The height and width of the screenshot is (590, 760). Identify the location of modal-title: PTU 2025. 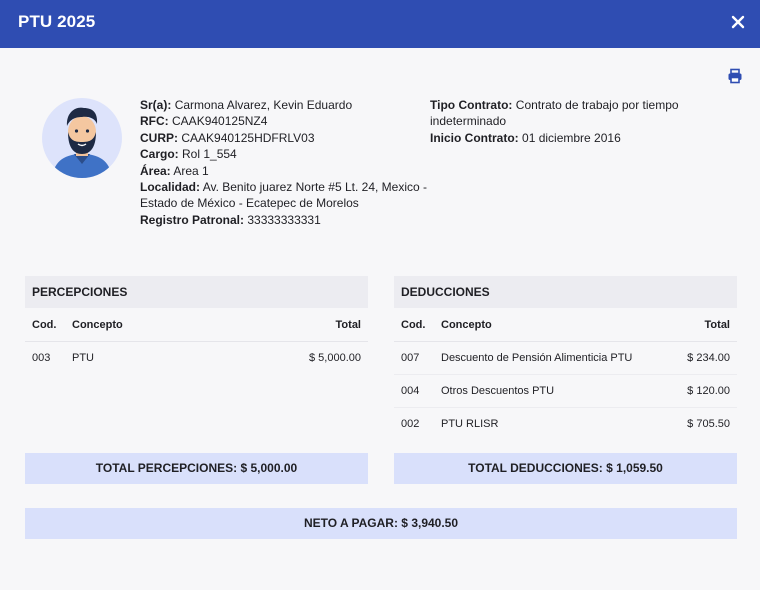
(57, 21).